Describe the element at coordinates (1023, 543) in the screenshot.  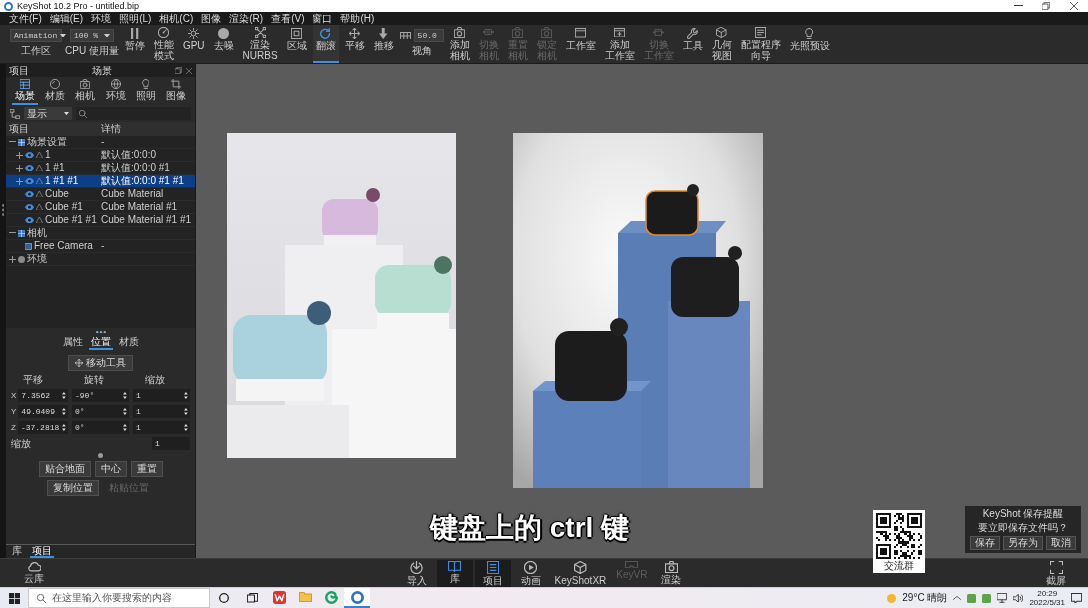
I see `dialog-button: 另存为` at that location.